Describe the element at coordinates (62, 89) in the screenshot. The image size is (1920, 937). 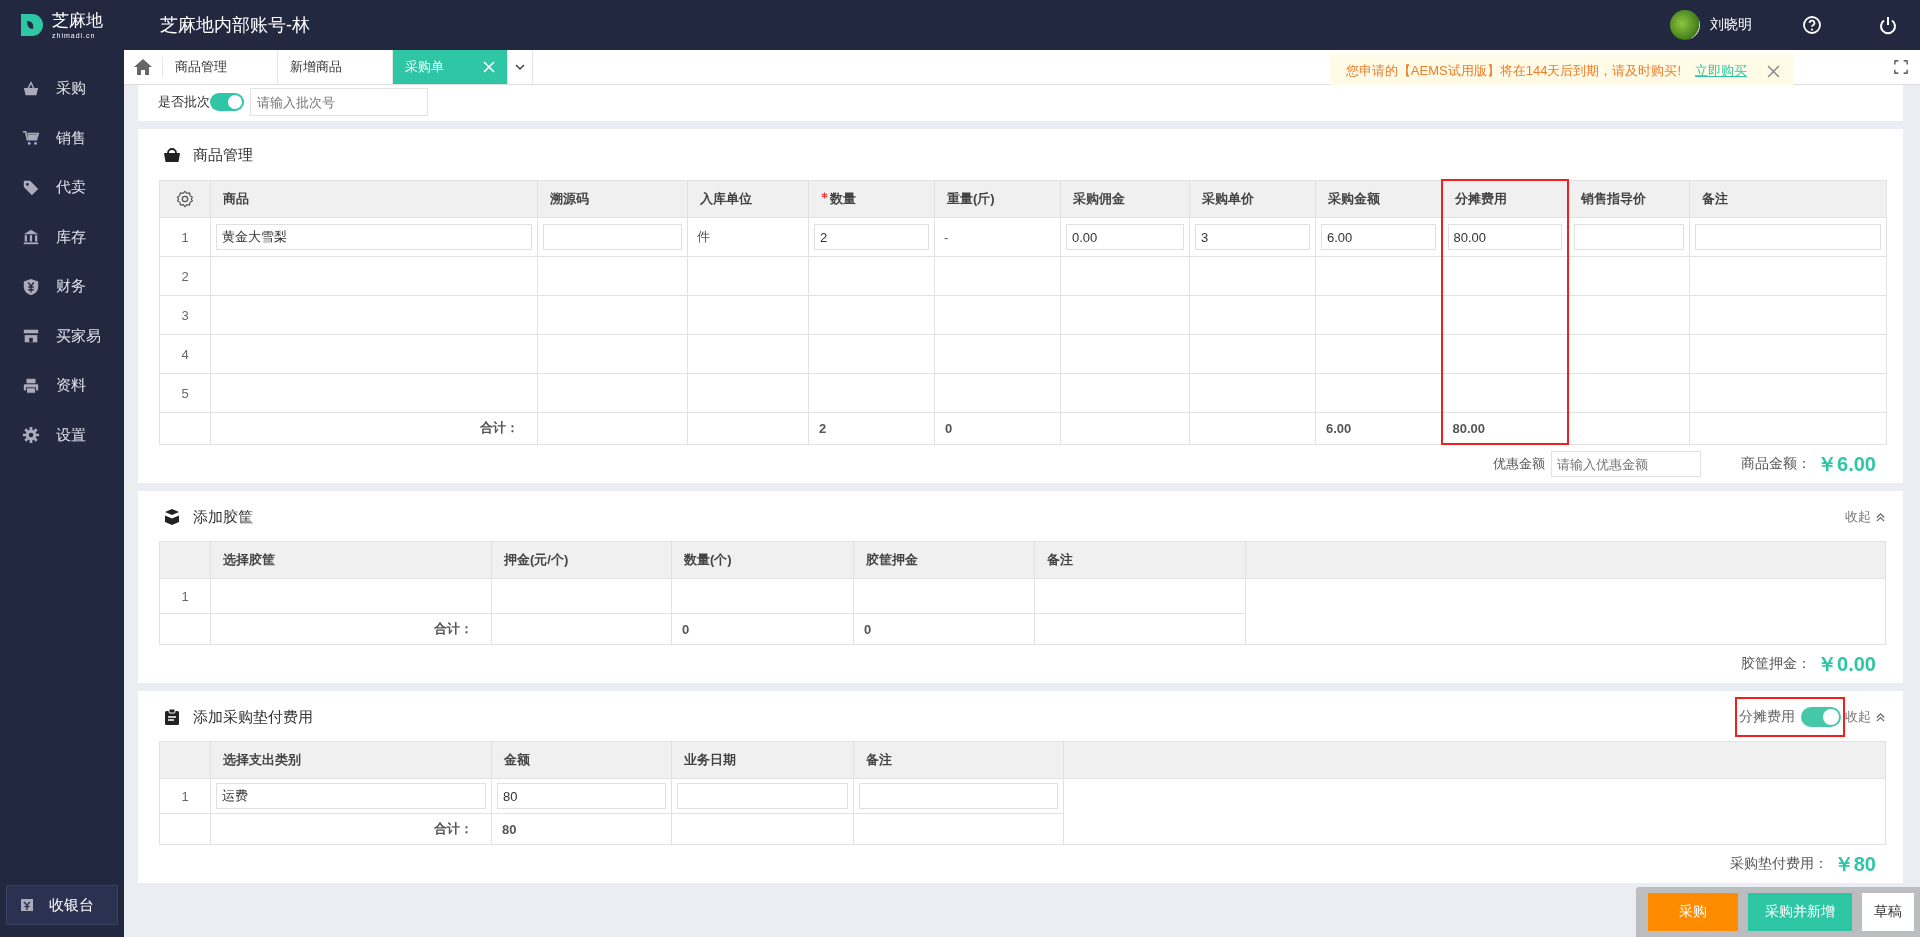
I see `sidebar-item: 采购` at that location.